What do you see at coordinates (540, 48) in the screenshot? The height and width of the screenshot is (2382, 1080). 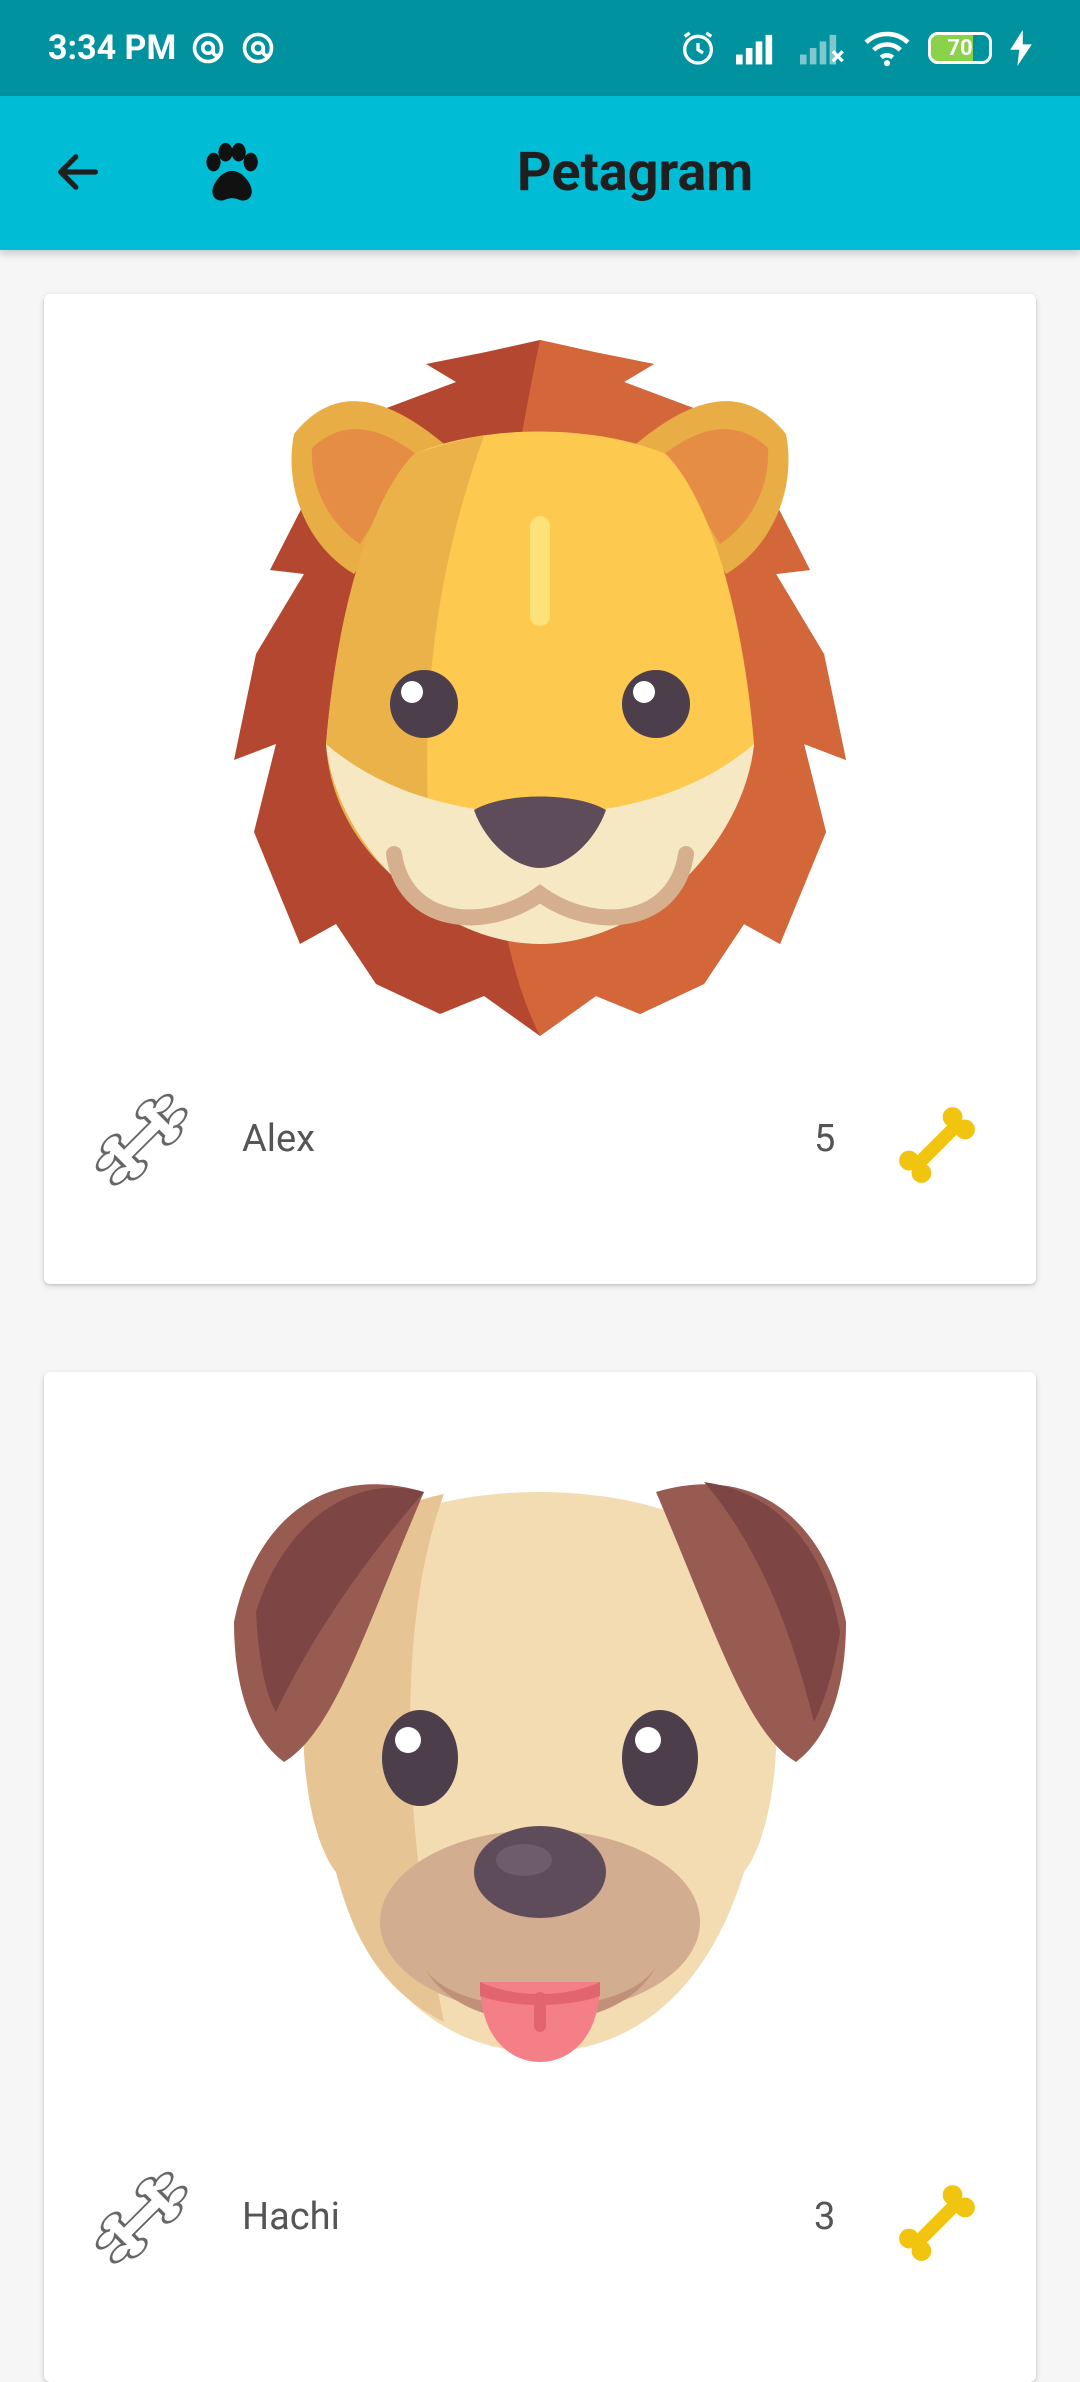 I see `status-bar: 3:34 PM 70` at bounding box center [540, 48].